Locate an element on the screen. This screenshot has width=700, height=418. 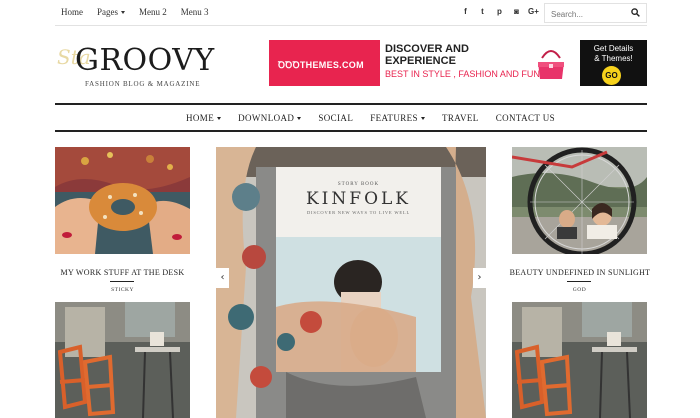
slider-prev-button: ‹ is located at coordinates (222, 278).